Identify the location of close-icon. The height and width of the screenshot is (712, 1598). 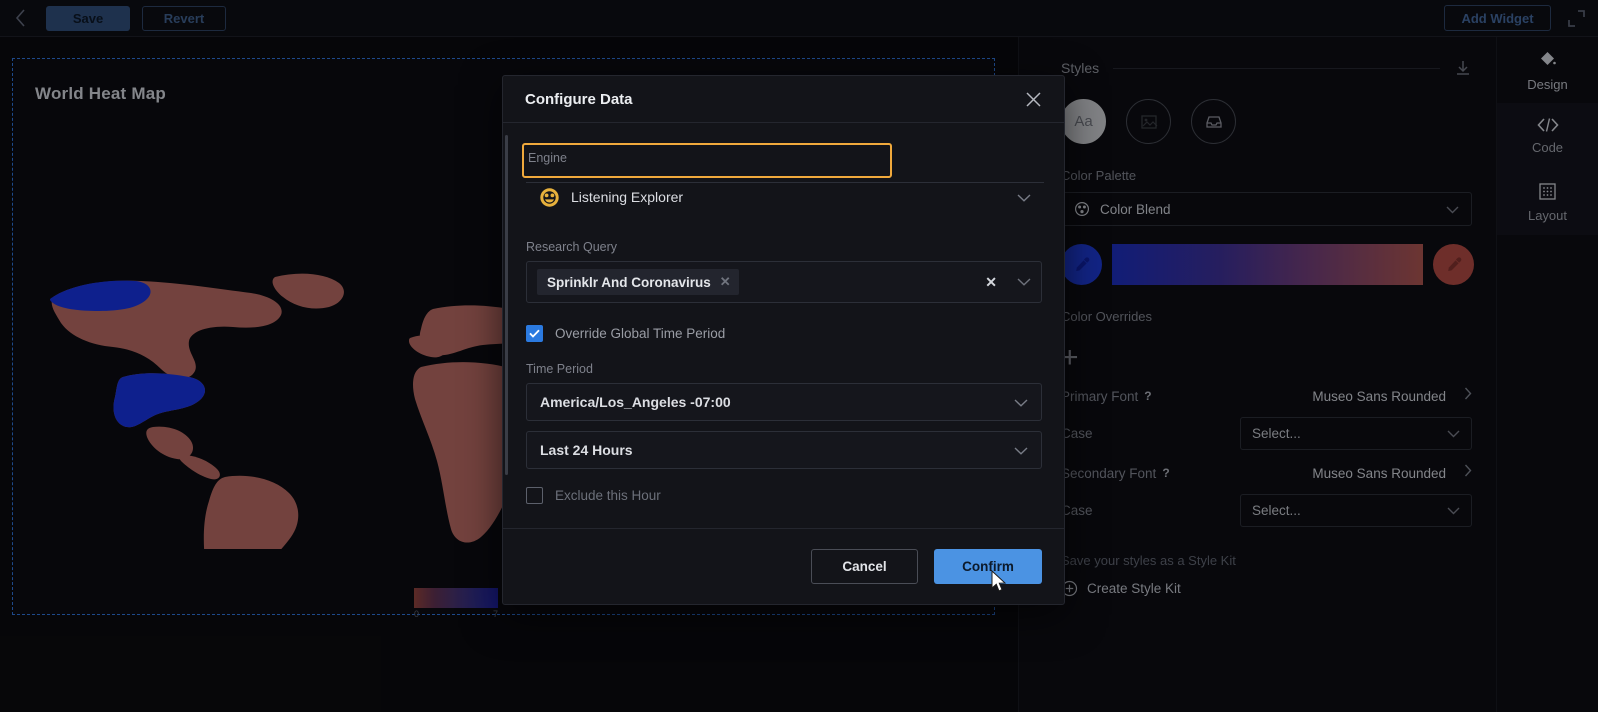
(1033, 99).